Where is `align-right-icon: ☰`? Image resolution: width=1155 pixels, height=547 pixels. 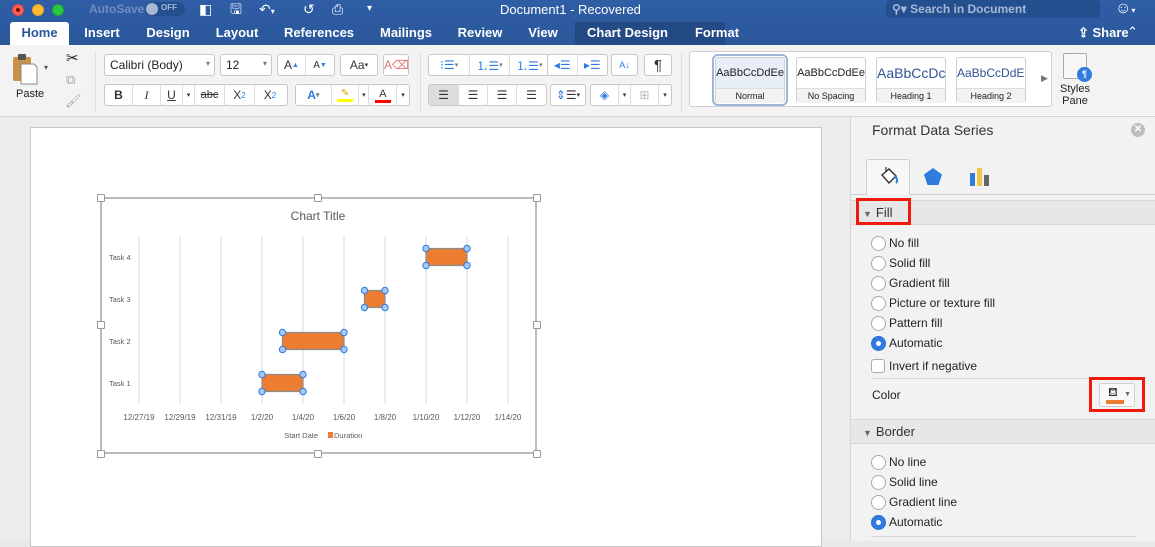
align-right-icon: ☰ is located at coordinates (502, 95).